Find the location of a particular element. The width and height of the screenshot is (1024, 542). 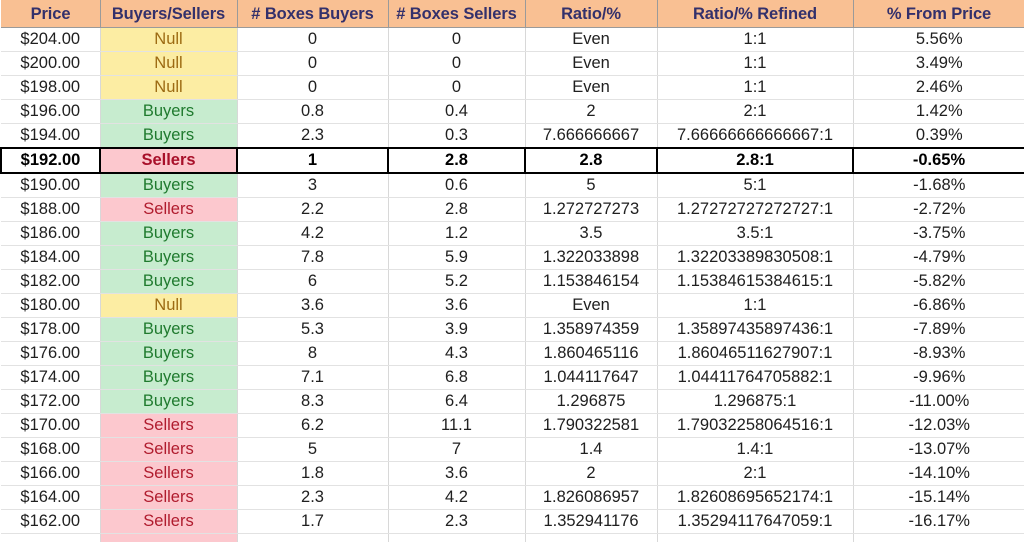

cell-ratio-refined: 1.15384615384615:1 is located at coordinates (755, 281).